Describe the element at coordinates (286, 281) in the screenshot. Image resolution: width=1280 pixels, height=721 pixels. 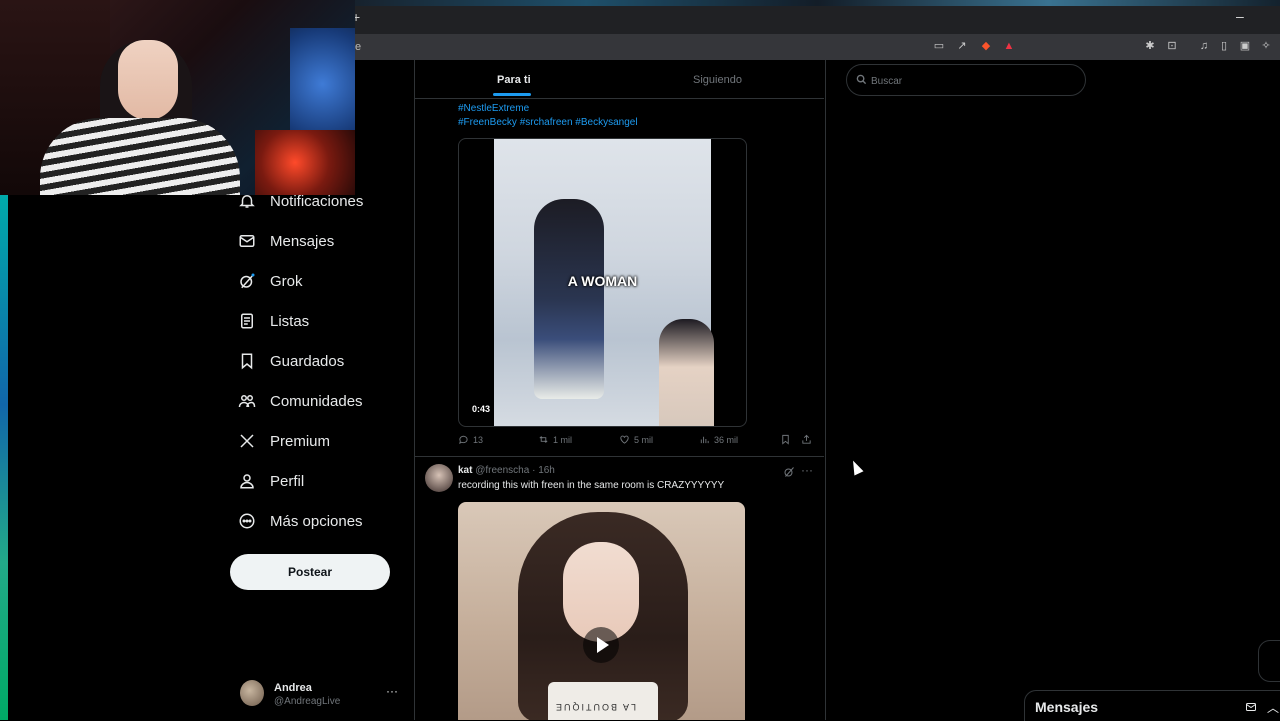
I see `sidebar-item-label: Grok` at that location.